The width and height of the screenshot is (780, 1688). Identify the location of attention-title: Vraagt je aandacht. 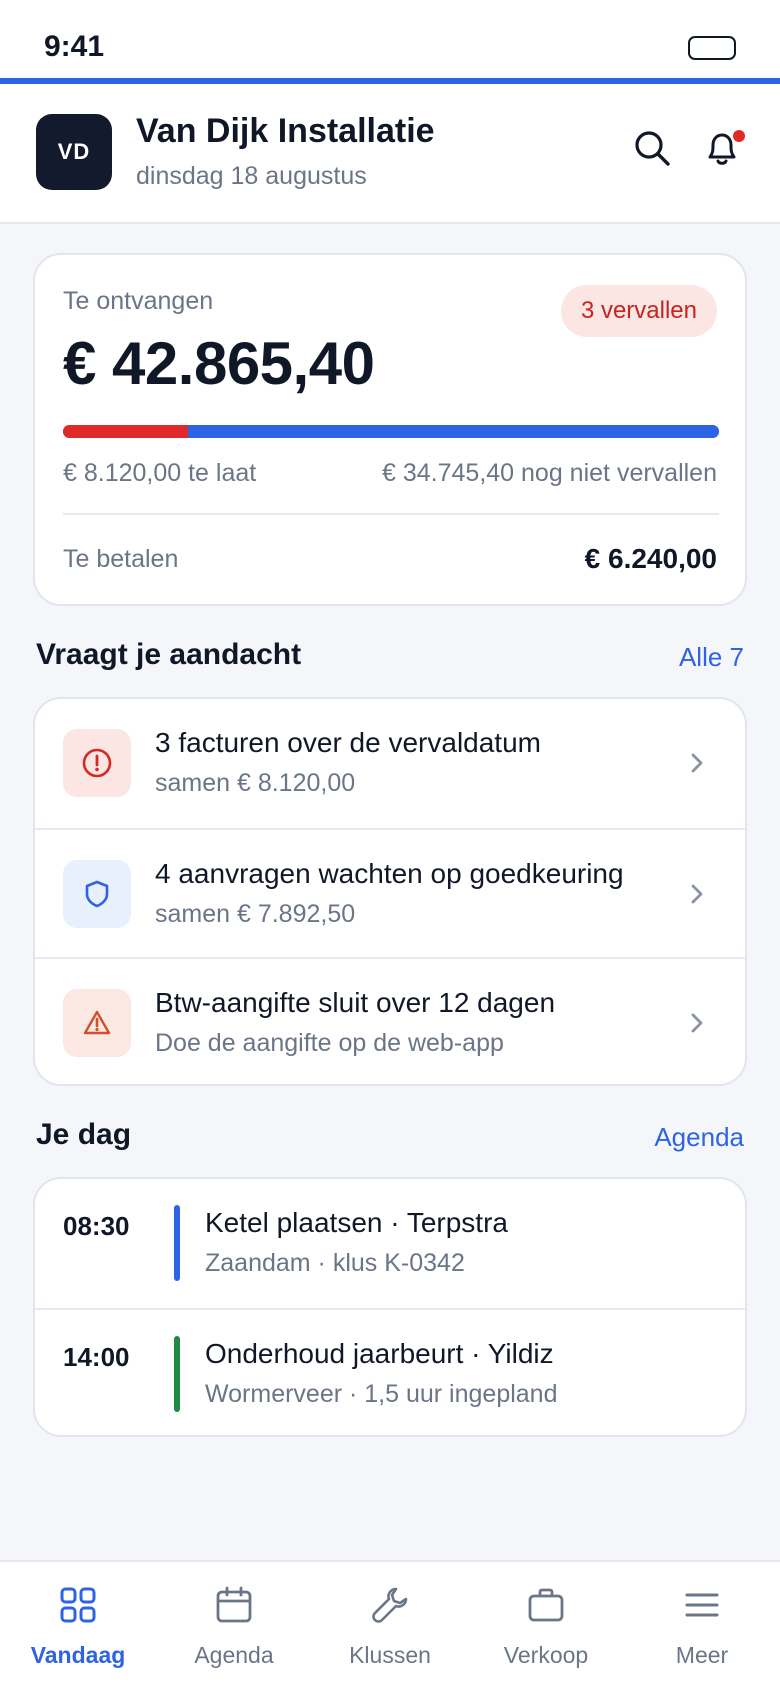
(169, 654).